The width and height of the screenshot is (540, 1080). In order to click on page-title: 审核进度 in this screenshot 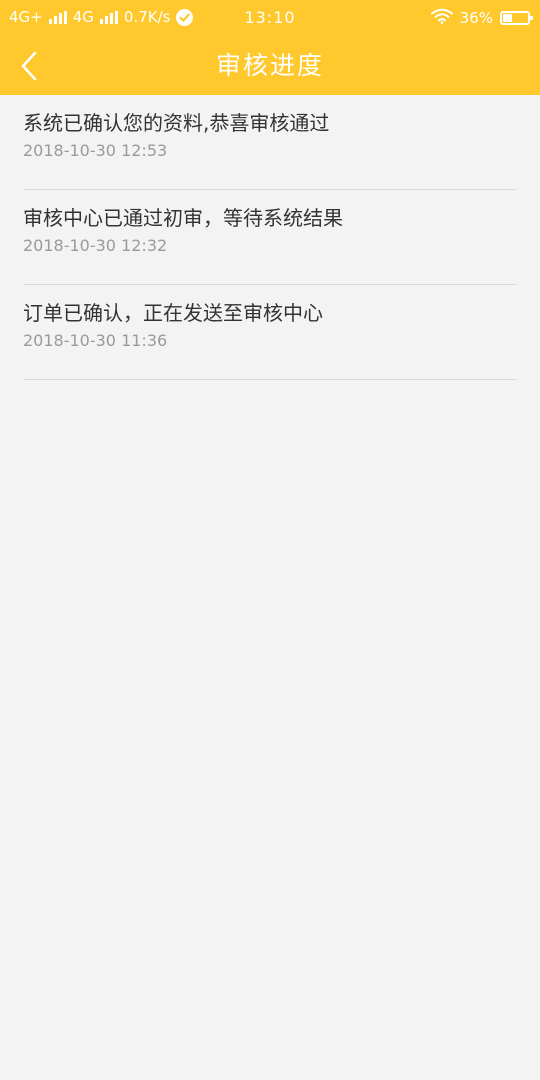, I will do `click(269, 65)`.